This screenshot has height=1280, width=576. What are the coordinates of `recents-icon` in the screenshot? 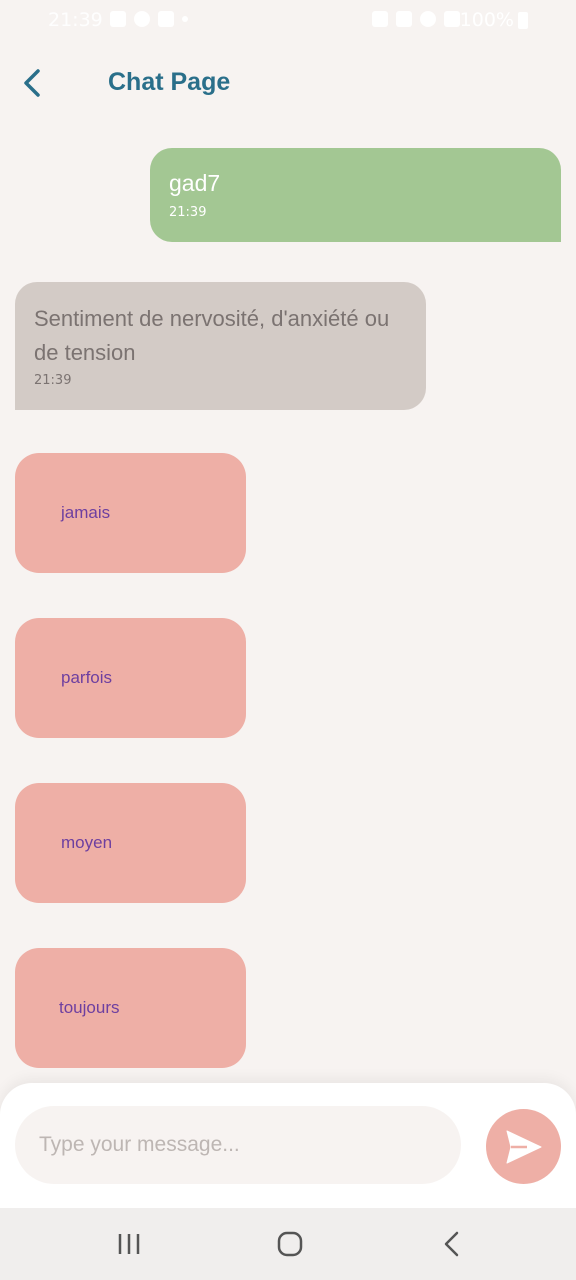 It's located at (129, 1244).